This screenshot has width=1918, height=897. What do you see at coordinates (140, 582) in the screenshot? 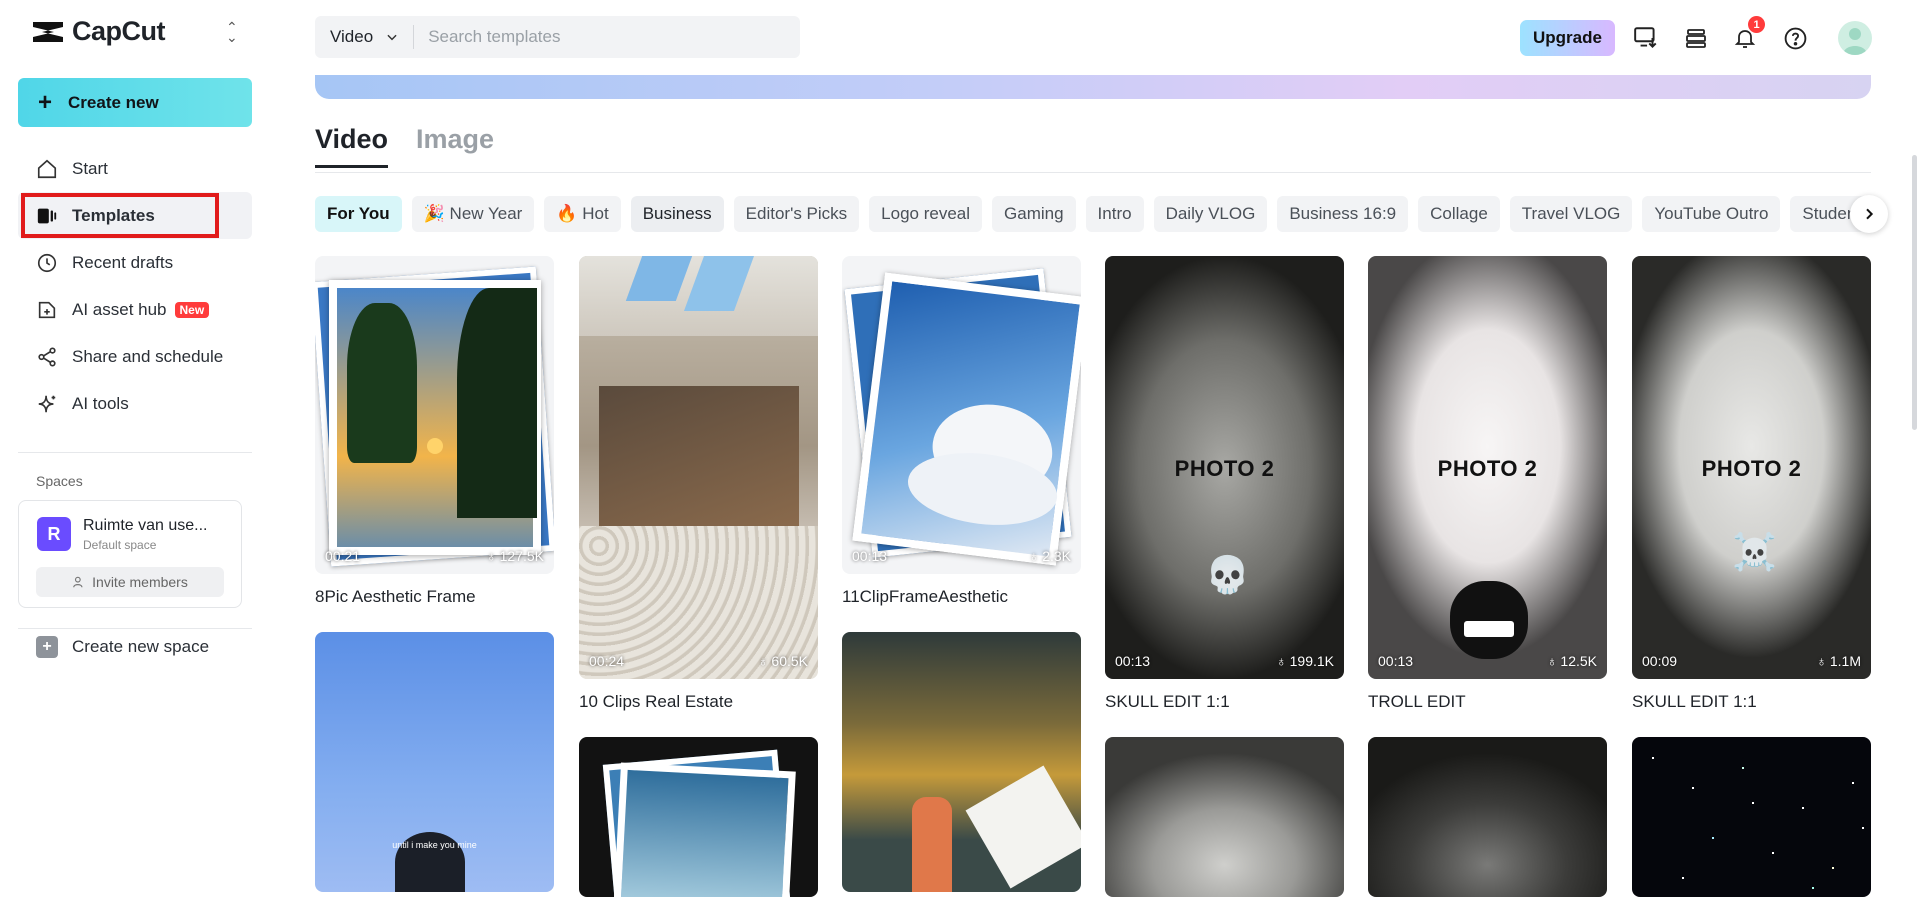
I see `invite-members-label: Invite members` at bounding box center [140, 582].